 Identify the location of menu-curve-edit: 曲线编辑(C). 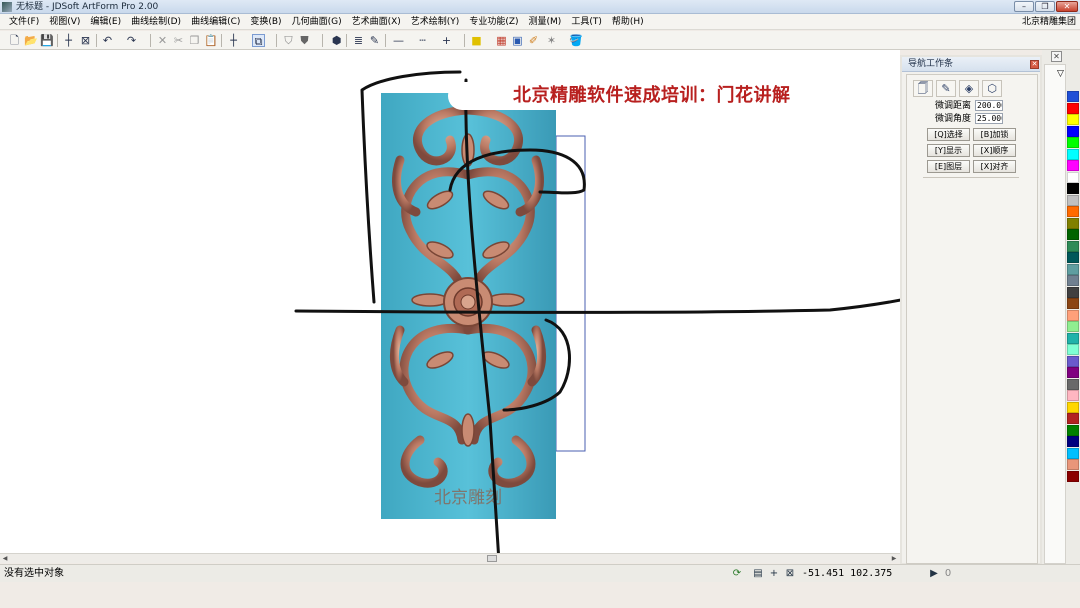
(215, 22).